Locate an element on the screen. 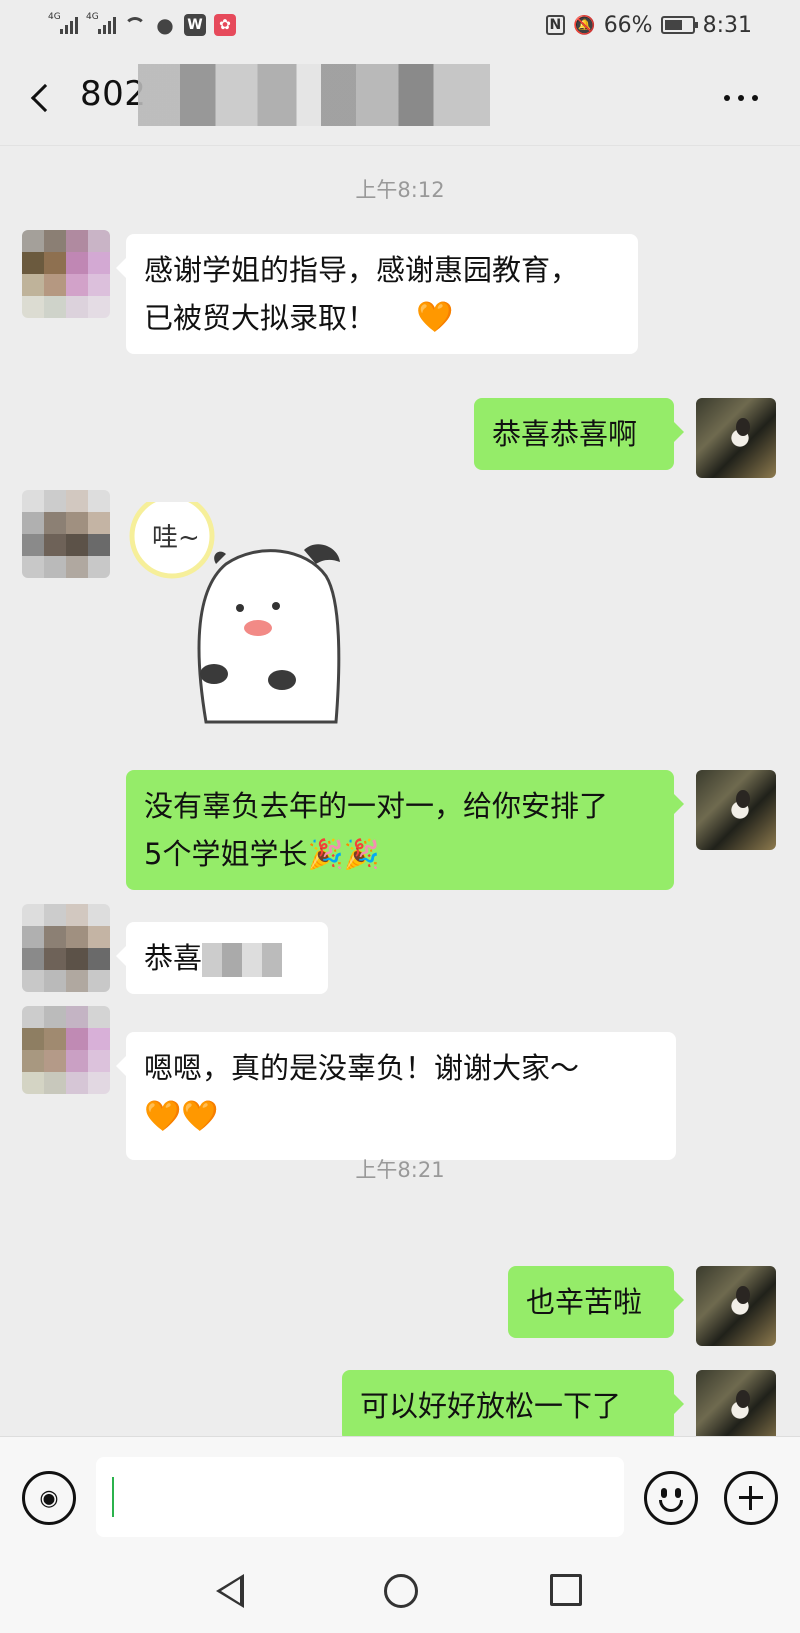  system-nav-bar is located at coordinates (400, 1592).